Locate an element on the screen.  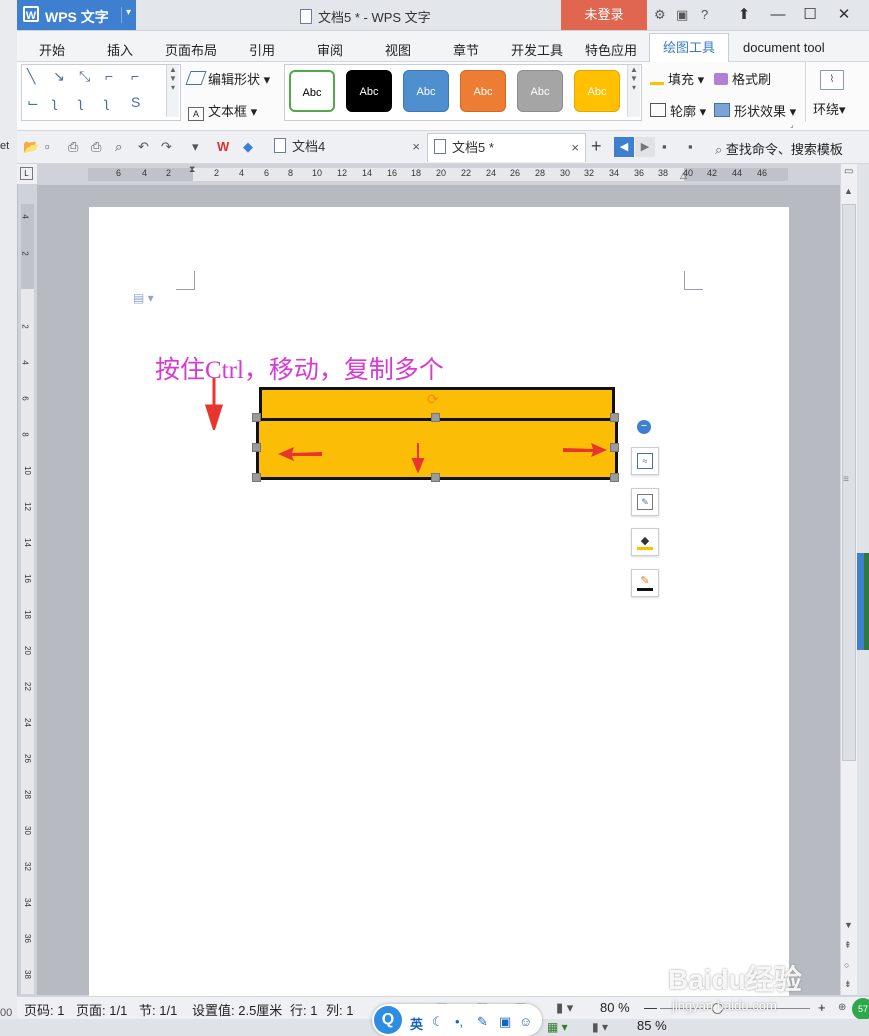
elbow-double-connector-icon: ⌙ is located at coordinates (33, 102).